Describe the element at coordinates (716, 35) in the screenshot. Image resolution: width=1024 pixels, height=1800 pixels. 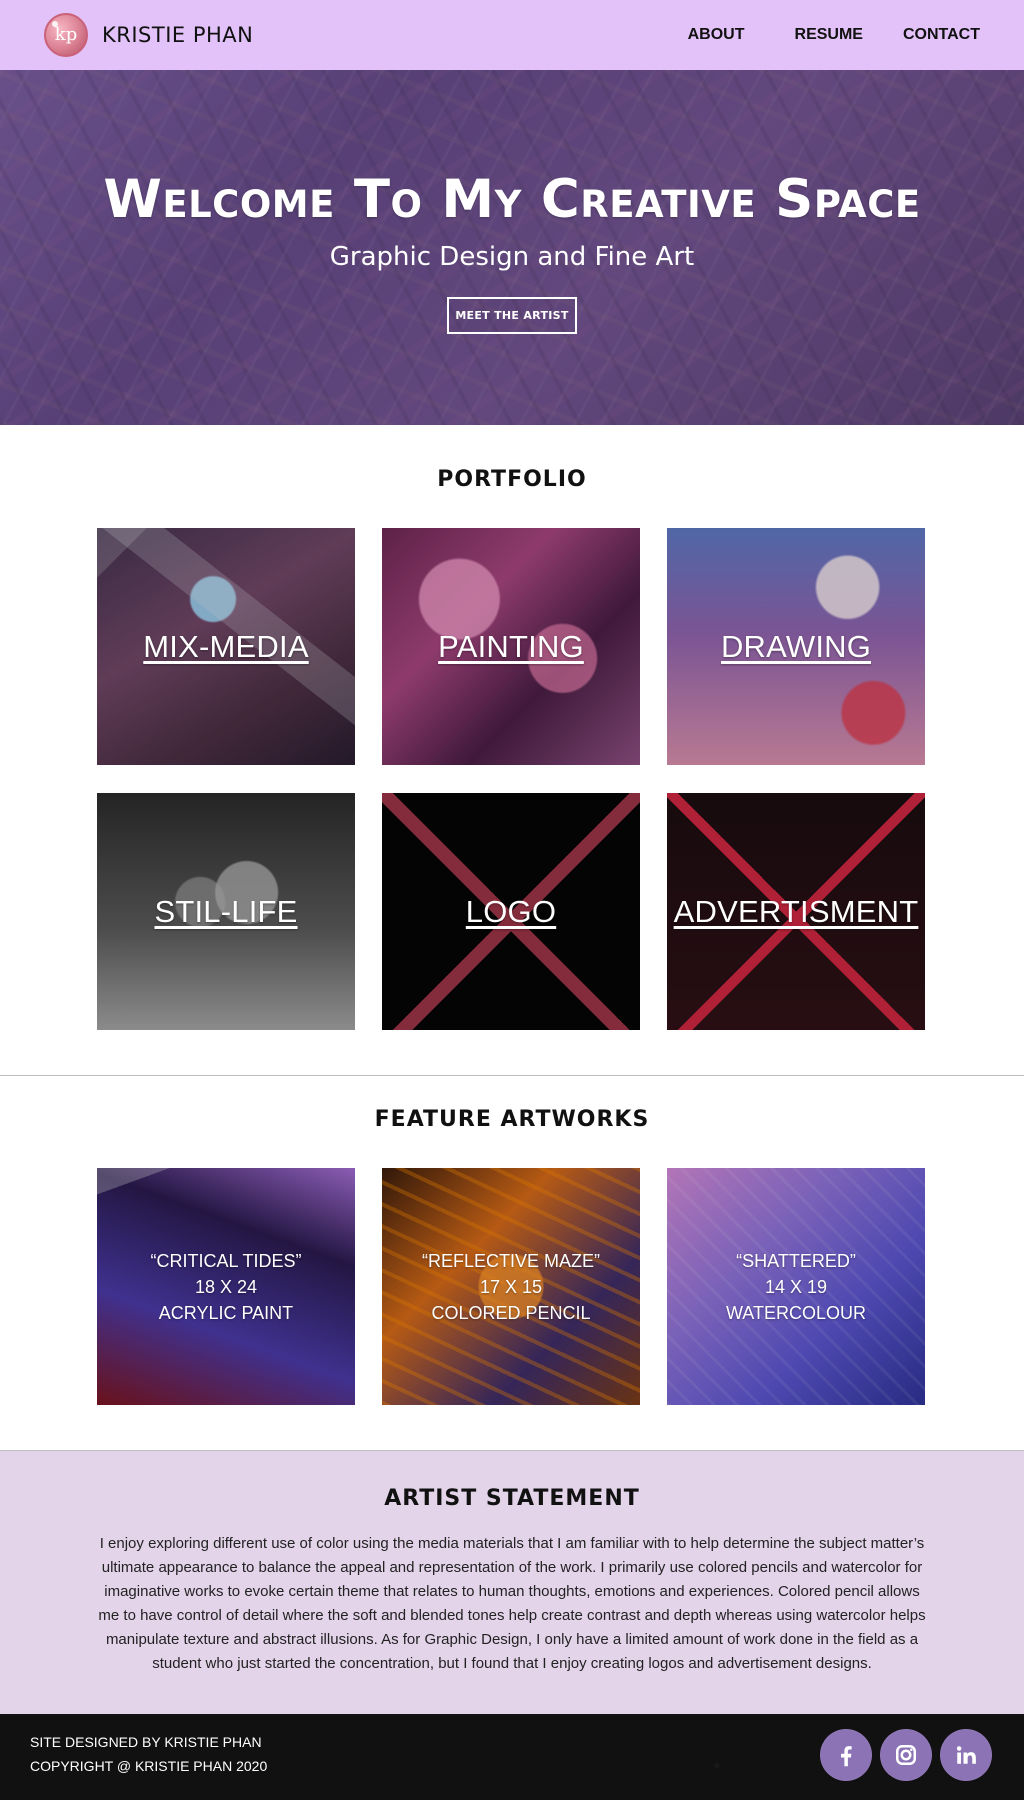
I see `nav-about-link: ABOUT` at that location.